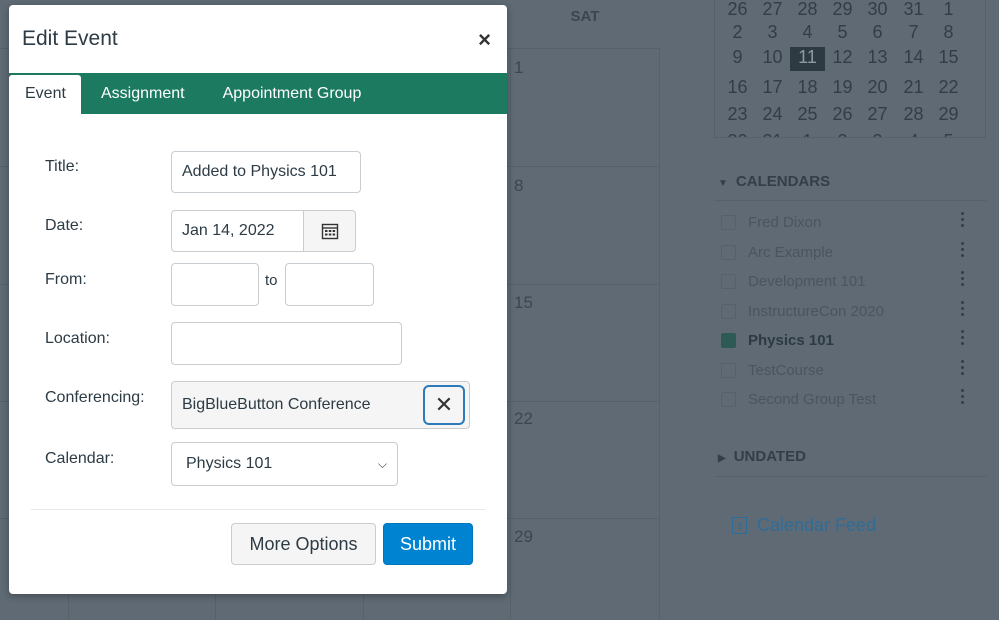  Describe the element at coordinates (772, 57) in the screenshot. I see `mini-calendar-day: 10` at that location.